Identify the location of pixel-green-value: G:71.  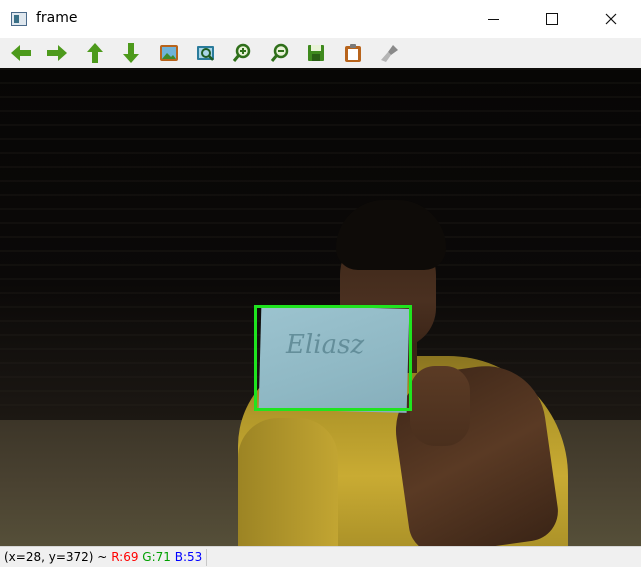
(156, 557).